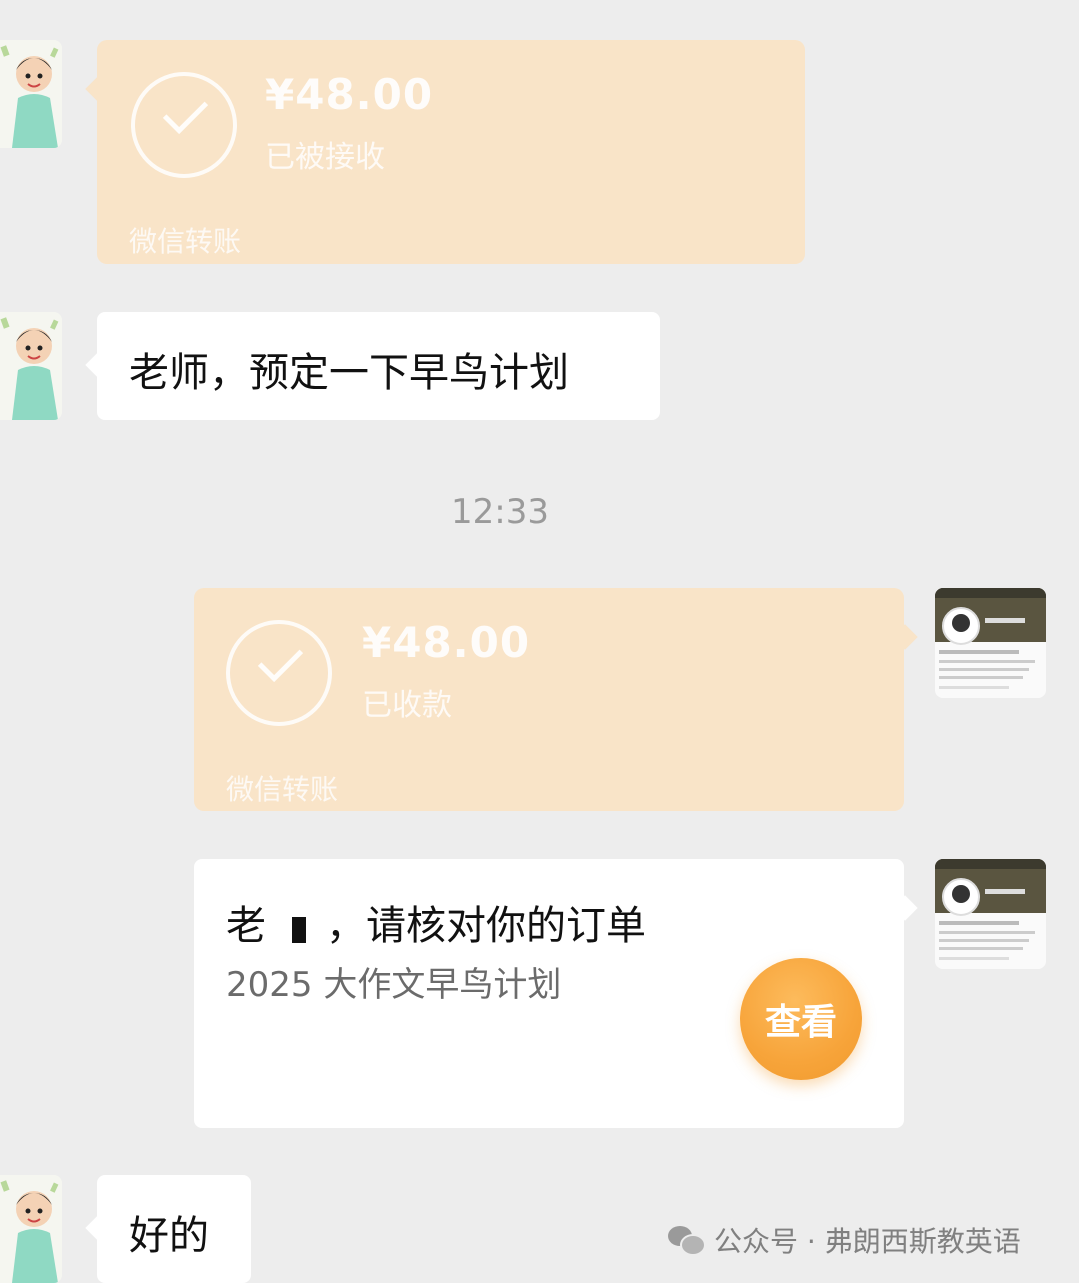 The height and width of the screenshot is (1283, 1079). I want to click on watermark: 公众号 · 弗朗西斯教英语, so click(844, 1240).